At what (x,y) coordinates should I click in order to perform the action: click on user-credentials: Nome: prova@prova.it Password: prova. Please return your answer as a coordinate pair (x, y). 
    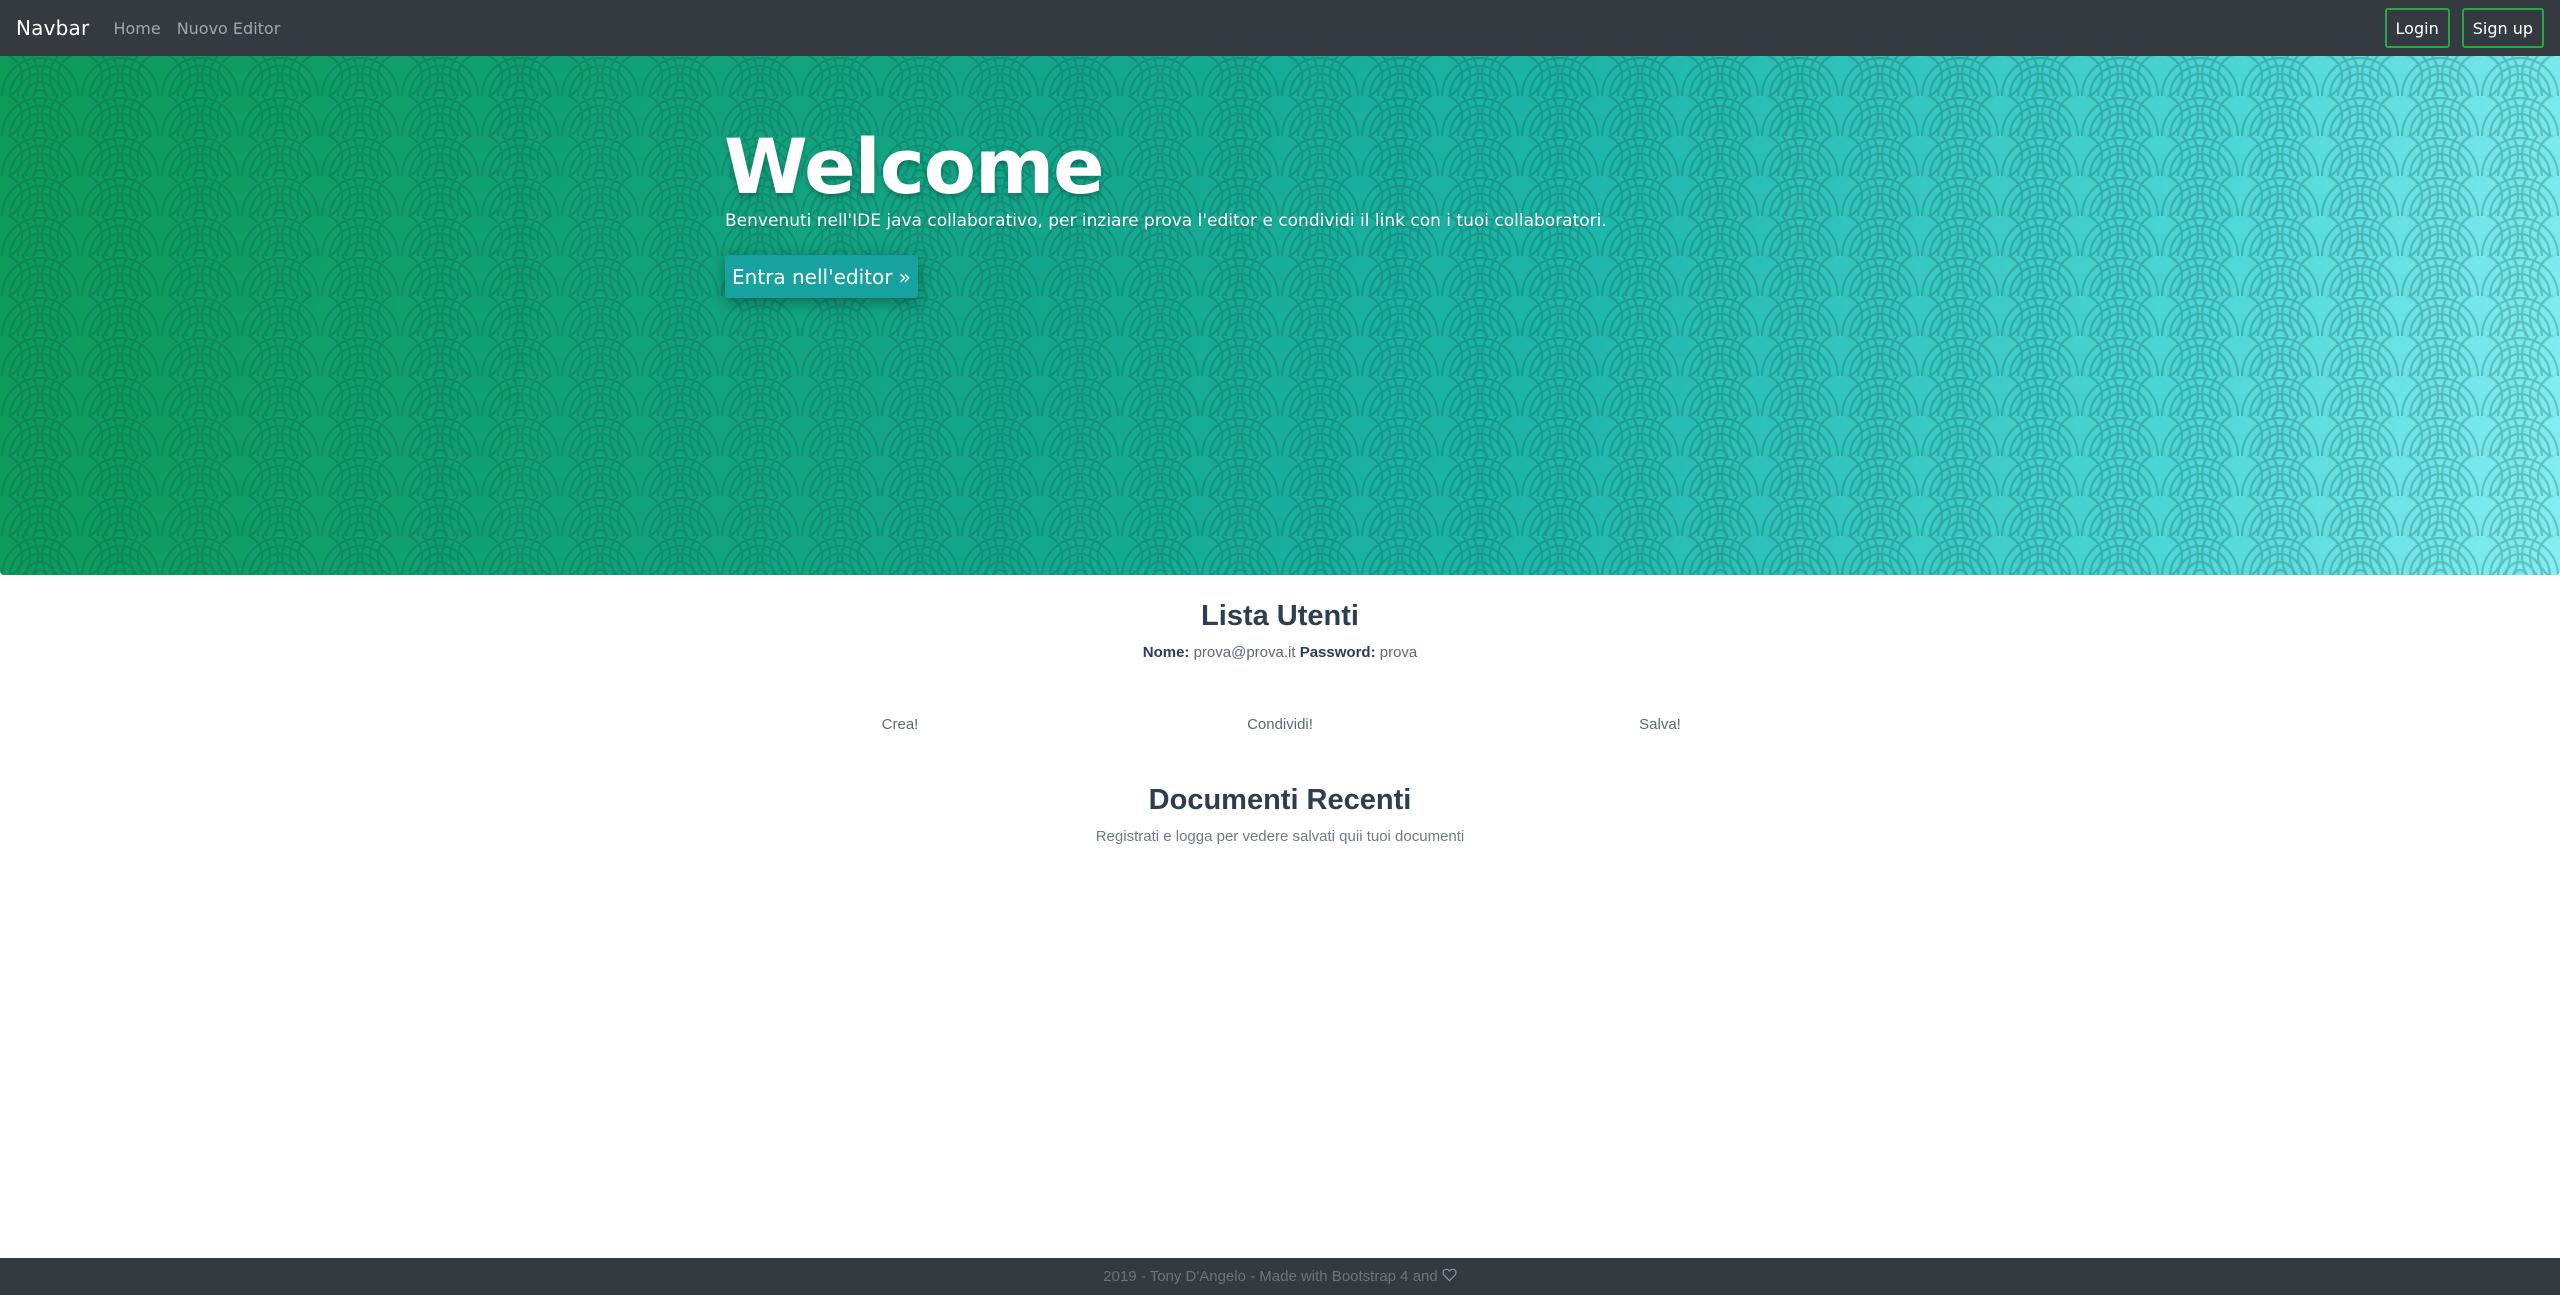
    Looking at the image, I should click on (1280, 652).